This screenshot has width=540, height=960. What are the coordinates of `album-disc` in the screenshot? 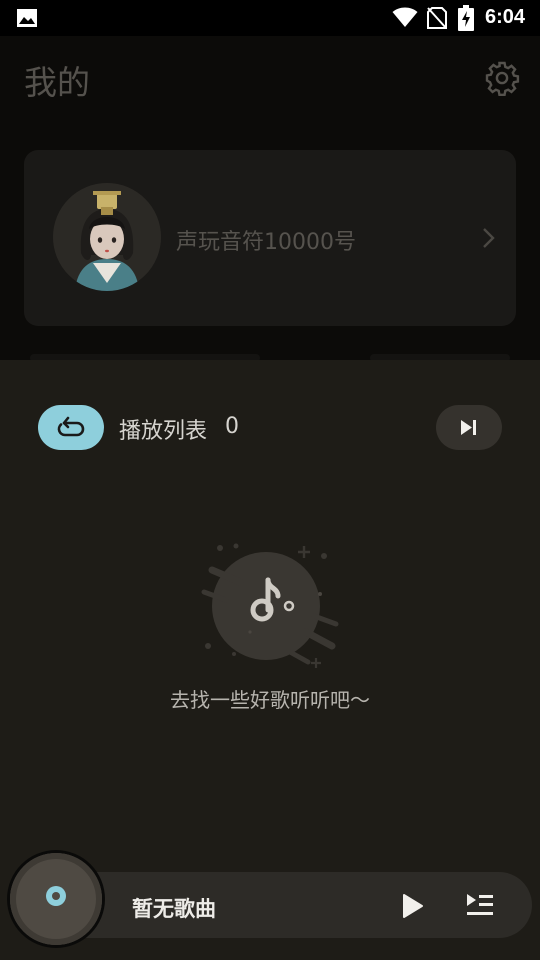 It's located at (56, 899).